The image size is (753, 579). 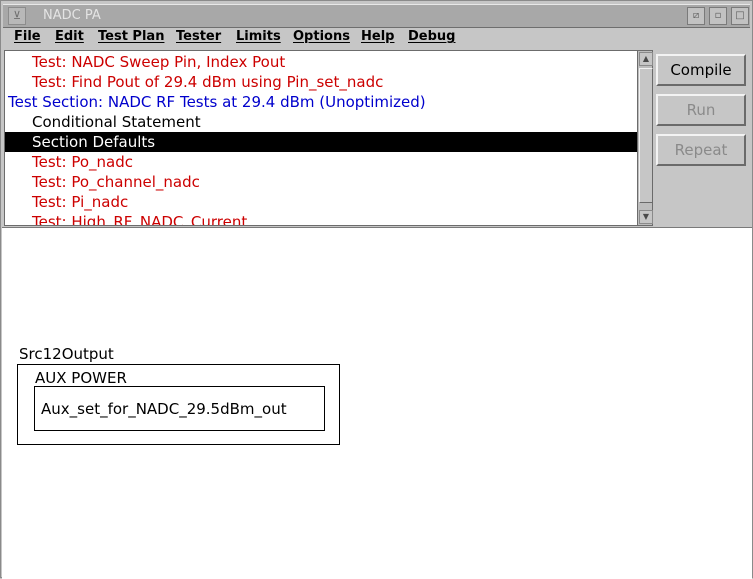 What do you see at coordinates (17, 16) in the screenshot?
I see `window-menu-icon: ⊻` at bounding box center [17, 16].